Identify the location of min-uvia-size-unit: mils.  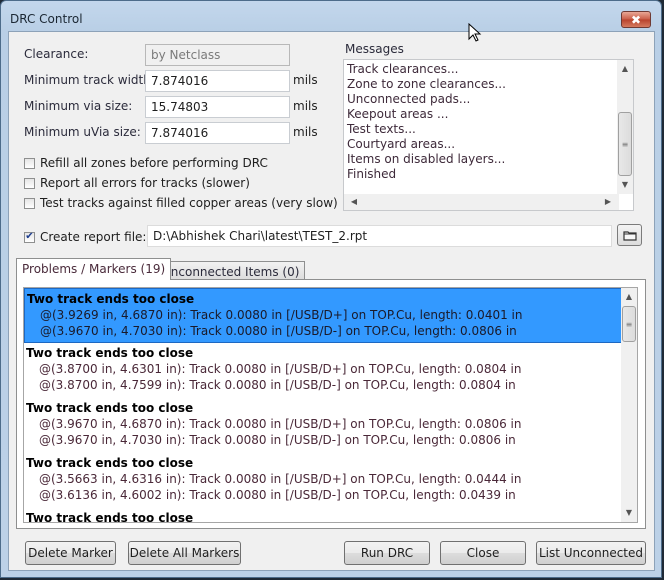
(305, 132).